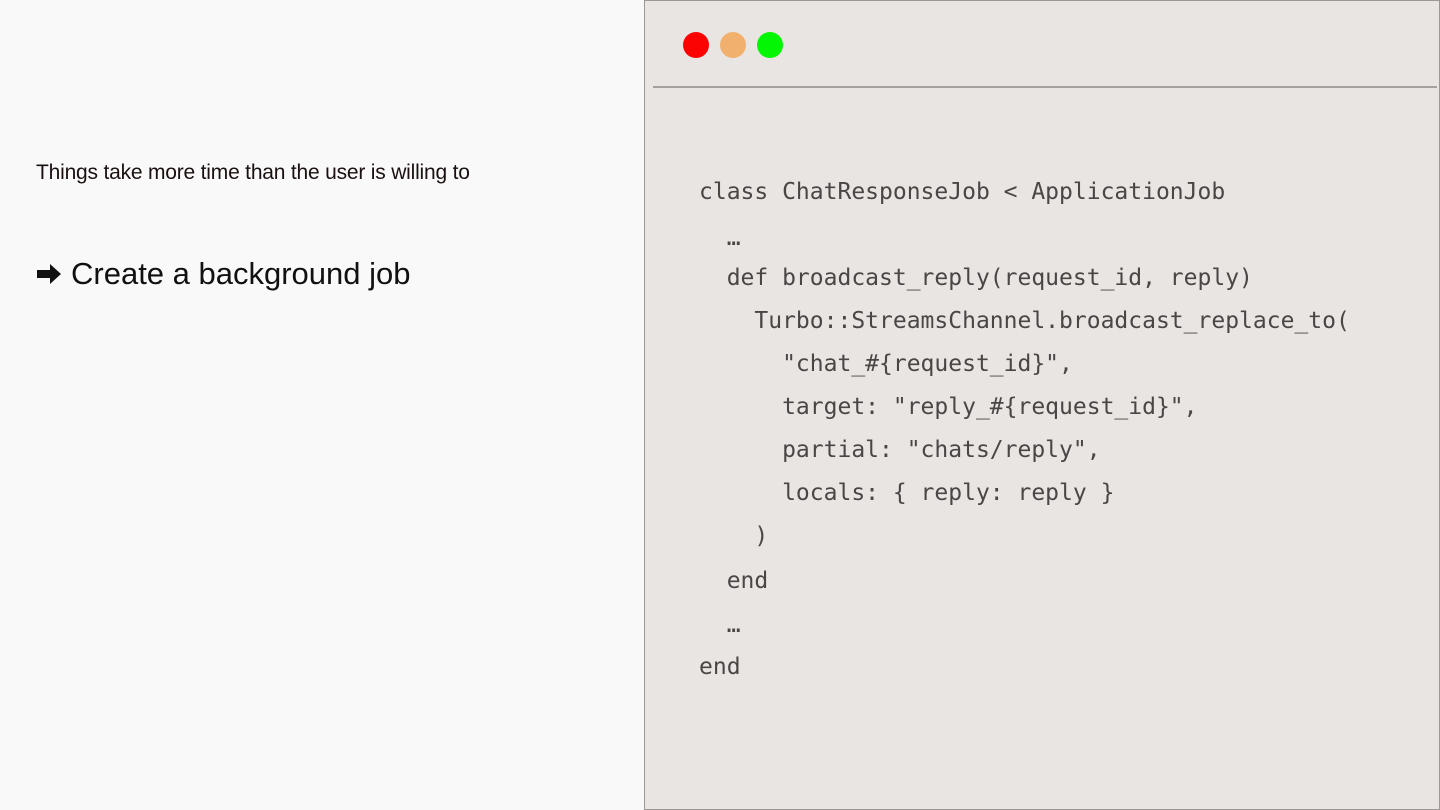 The image size is (1440, 810). Describe the element at coordinates (770, 45) in the screenshot. I see `maximize-window-button` at that location.